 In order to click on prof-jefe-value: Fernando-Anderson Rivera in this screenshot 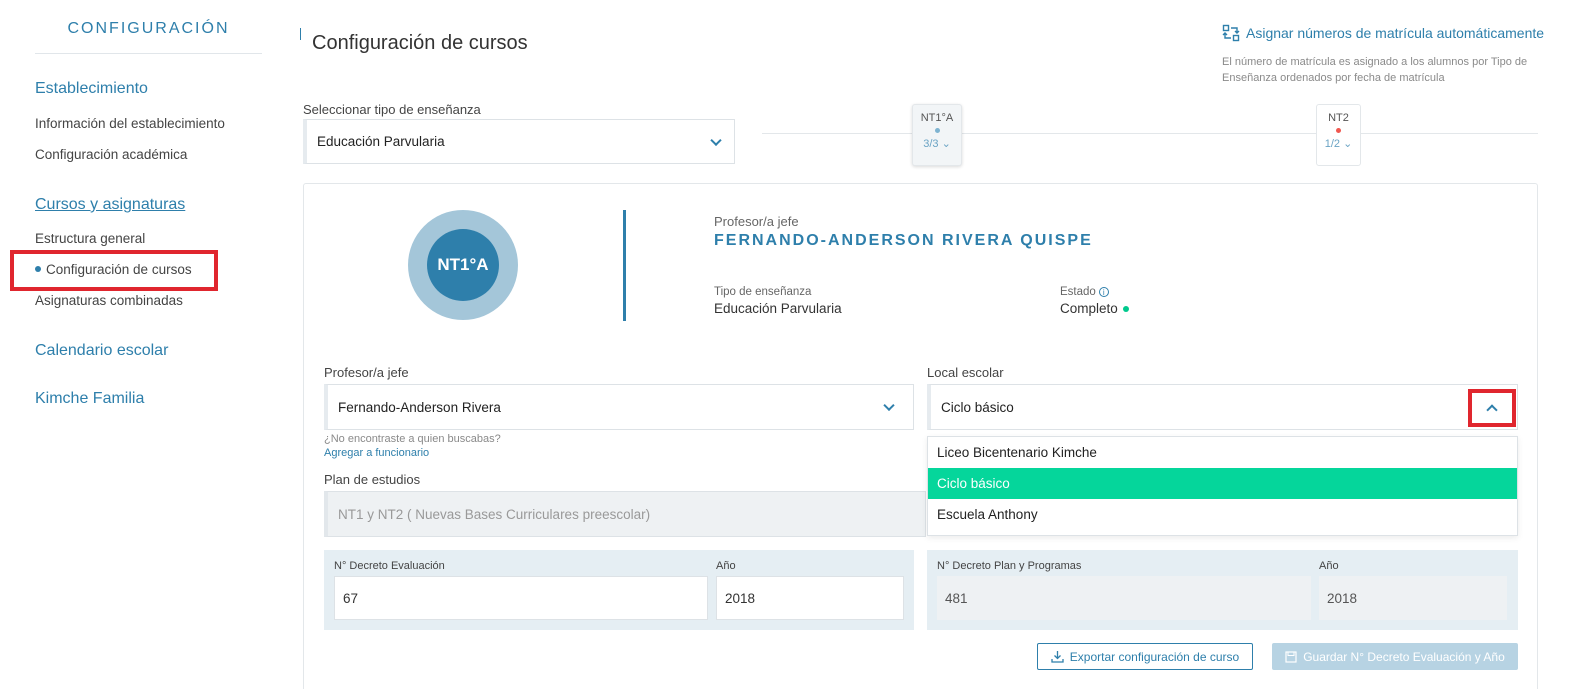, I will do `click(419, 407)`.